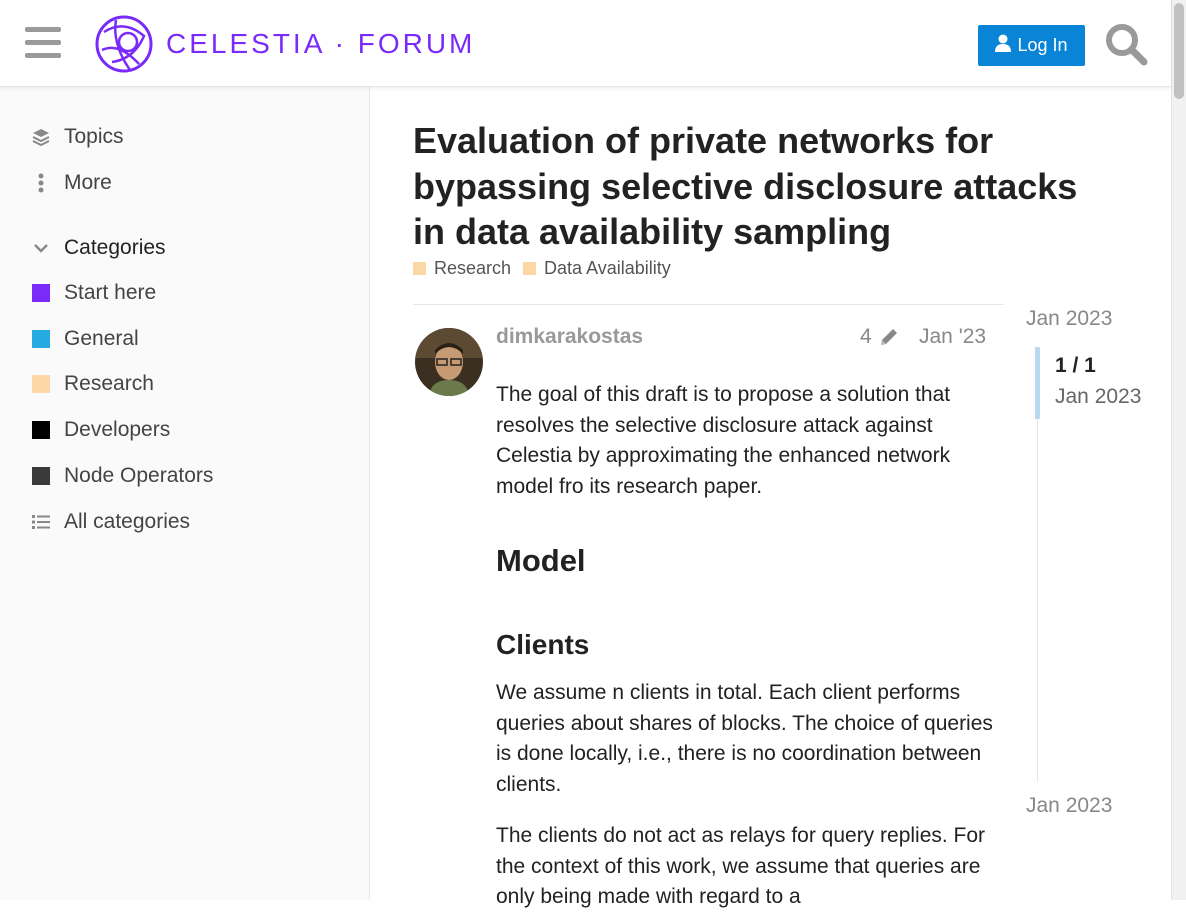 The image size is (1186, 913). I want to click on layers-icon, so click(41, 137).